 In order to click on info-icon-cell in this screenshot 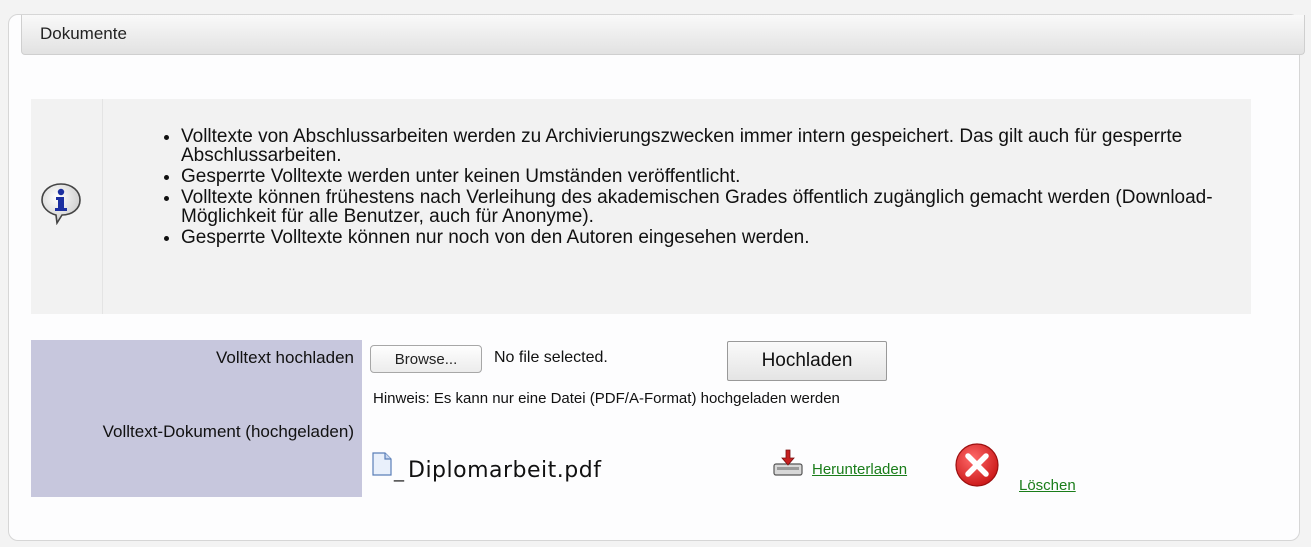, I will do `click(67, 206)`.